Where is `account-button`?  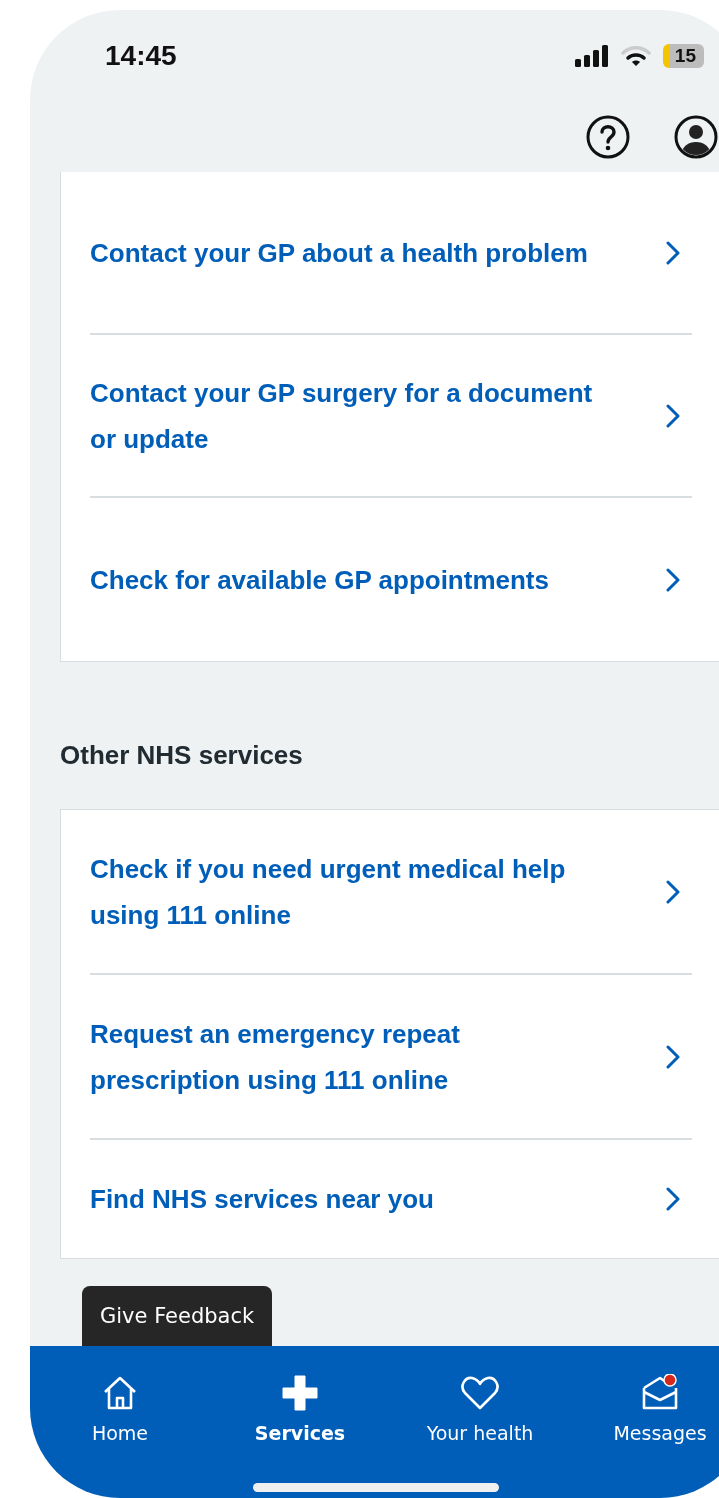 account-button is located at coordinates (695, 137).